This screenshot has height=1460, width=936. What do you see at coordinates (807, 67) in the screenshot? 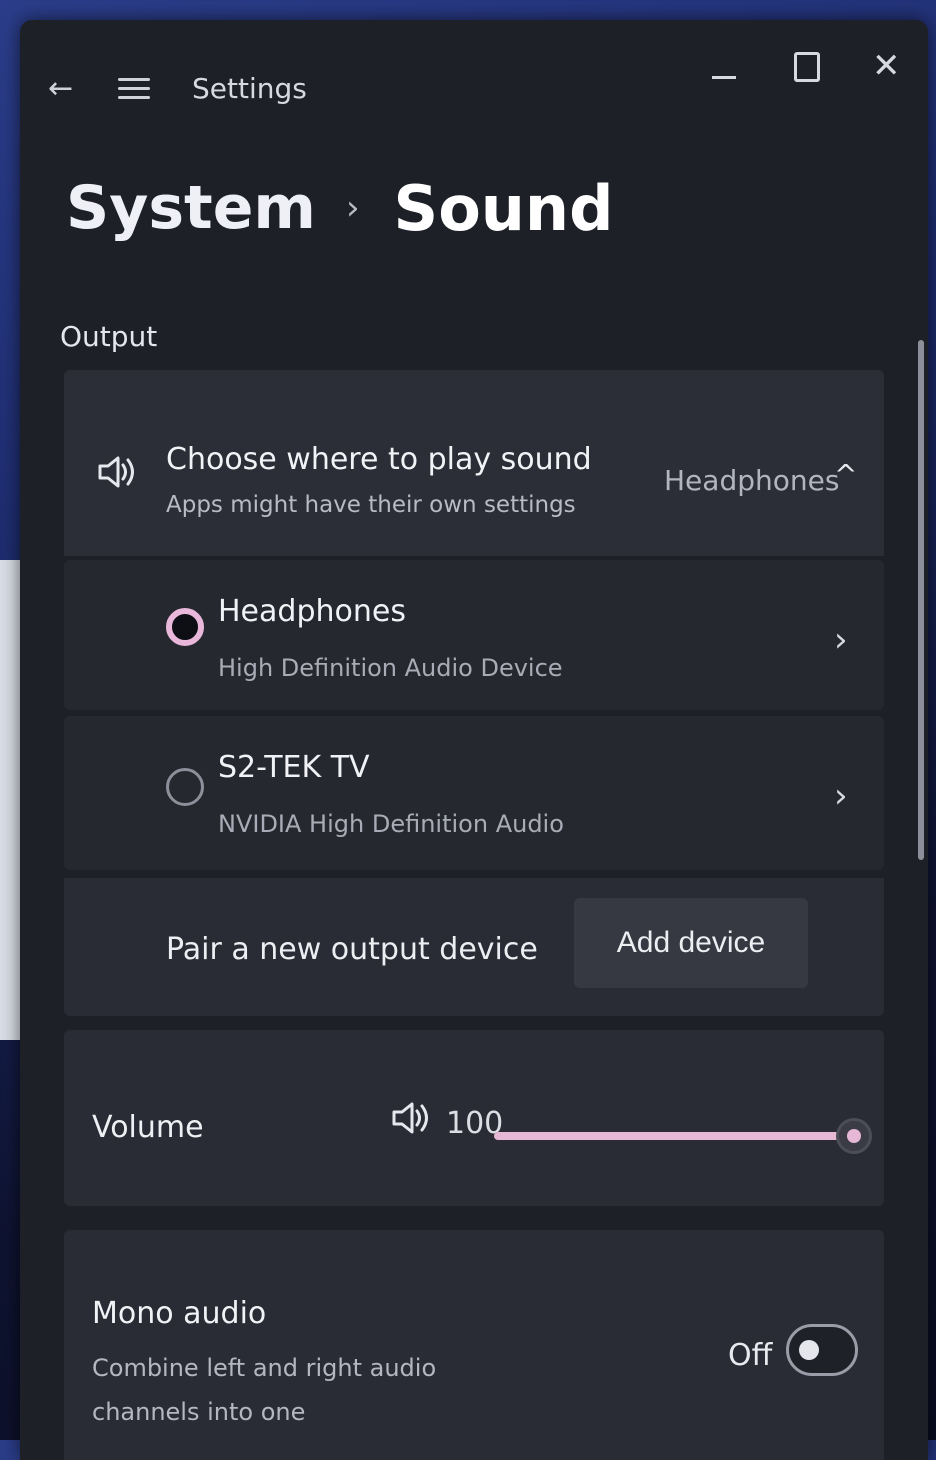
I see `maximize-icon` at bounding box center [807, 67].